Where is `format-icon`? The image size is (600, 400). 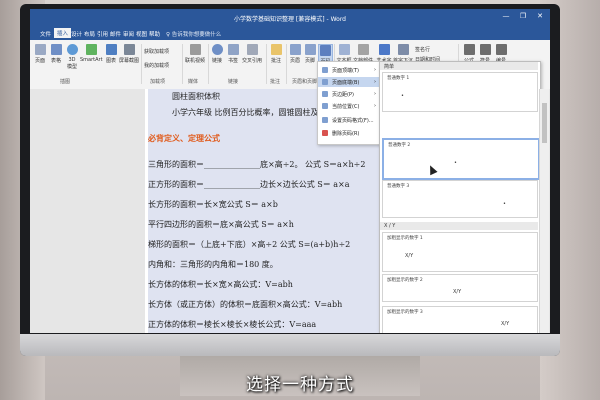
format-icon is located at coordinates (325, 120).